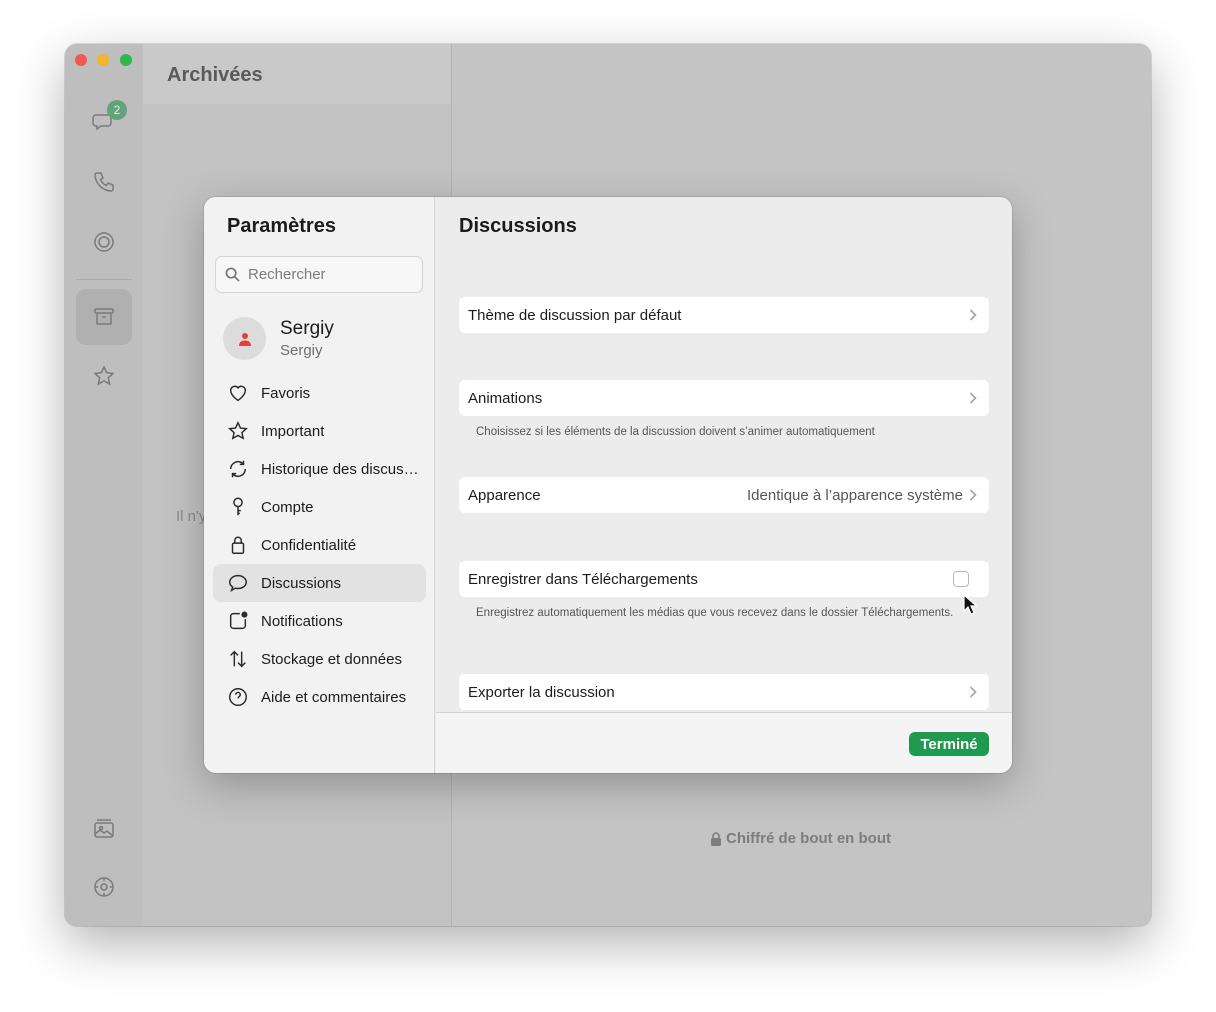 This screenshot has width=1216, height=1012. Describe the element at coordinates (297, 74) in the screenshot. I see `chat-list-header: Archivées` at that location.